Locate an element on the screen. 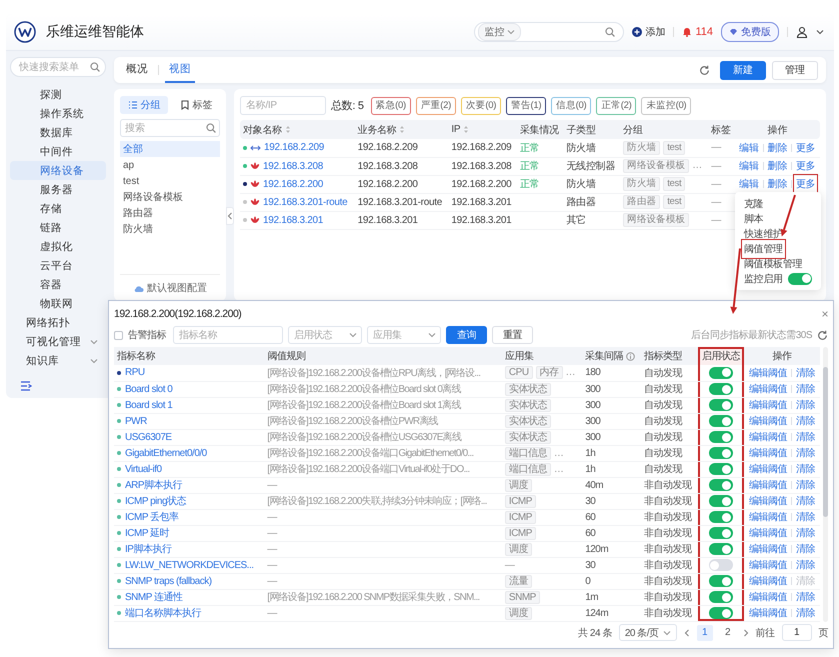  action-link: 删除 is located at coordinates (777, 147).